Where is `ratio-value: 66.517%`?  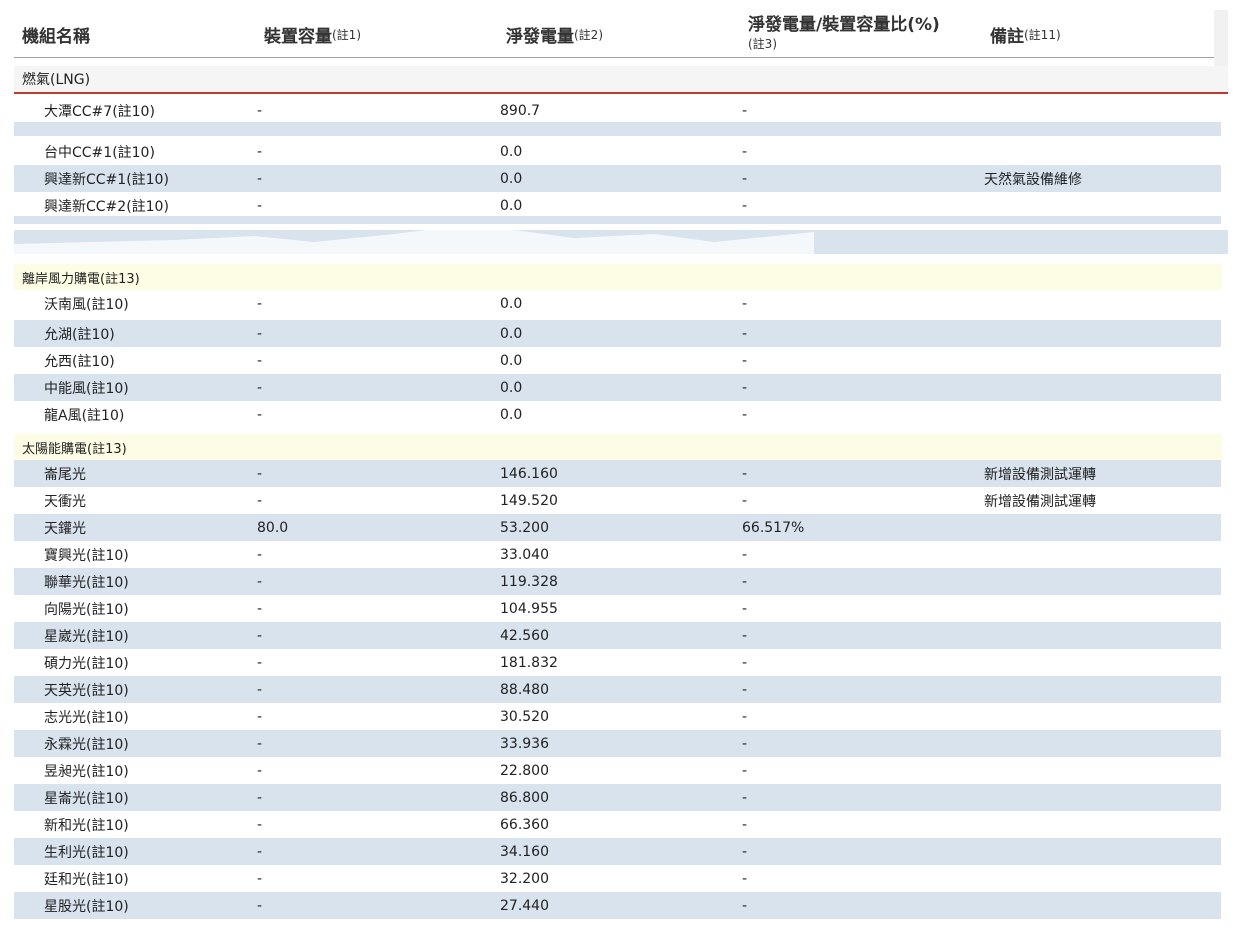
ratio-value: 66.517% is located at coordinates (773, 527).